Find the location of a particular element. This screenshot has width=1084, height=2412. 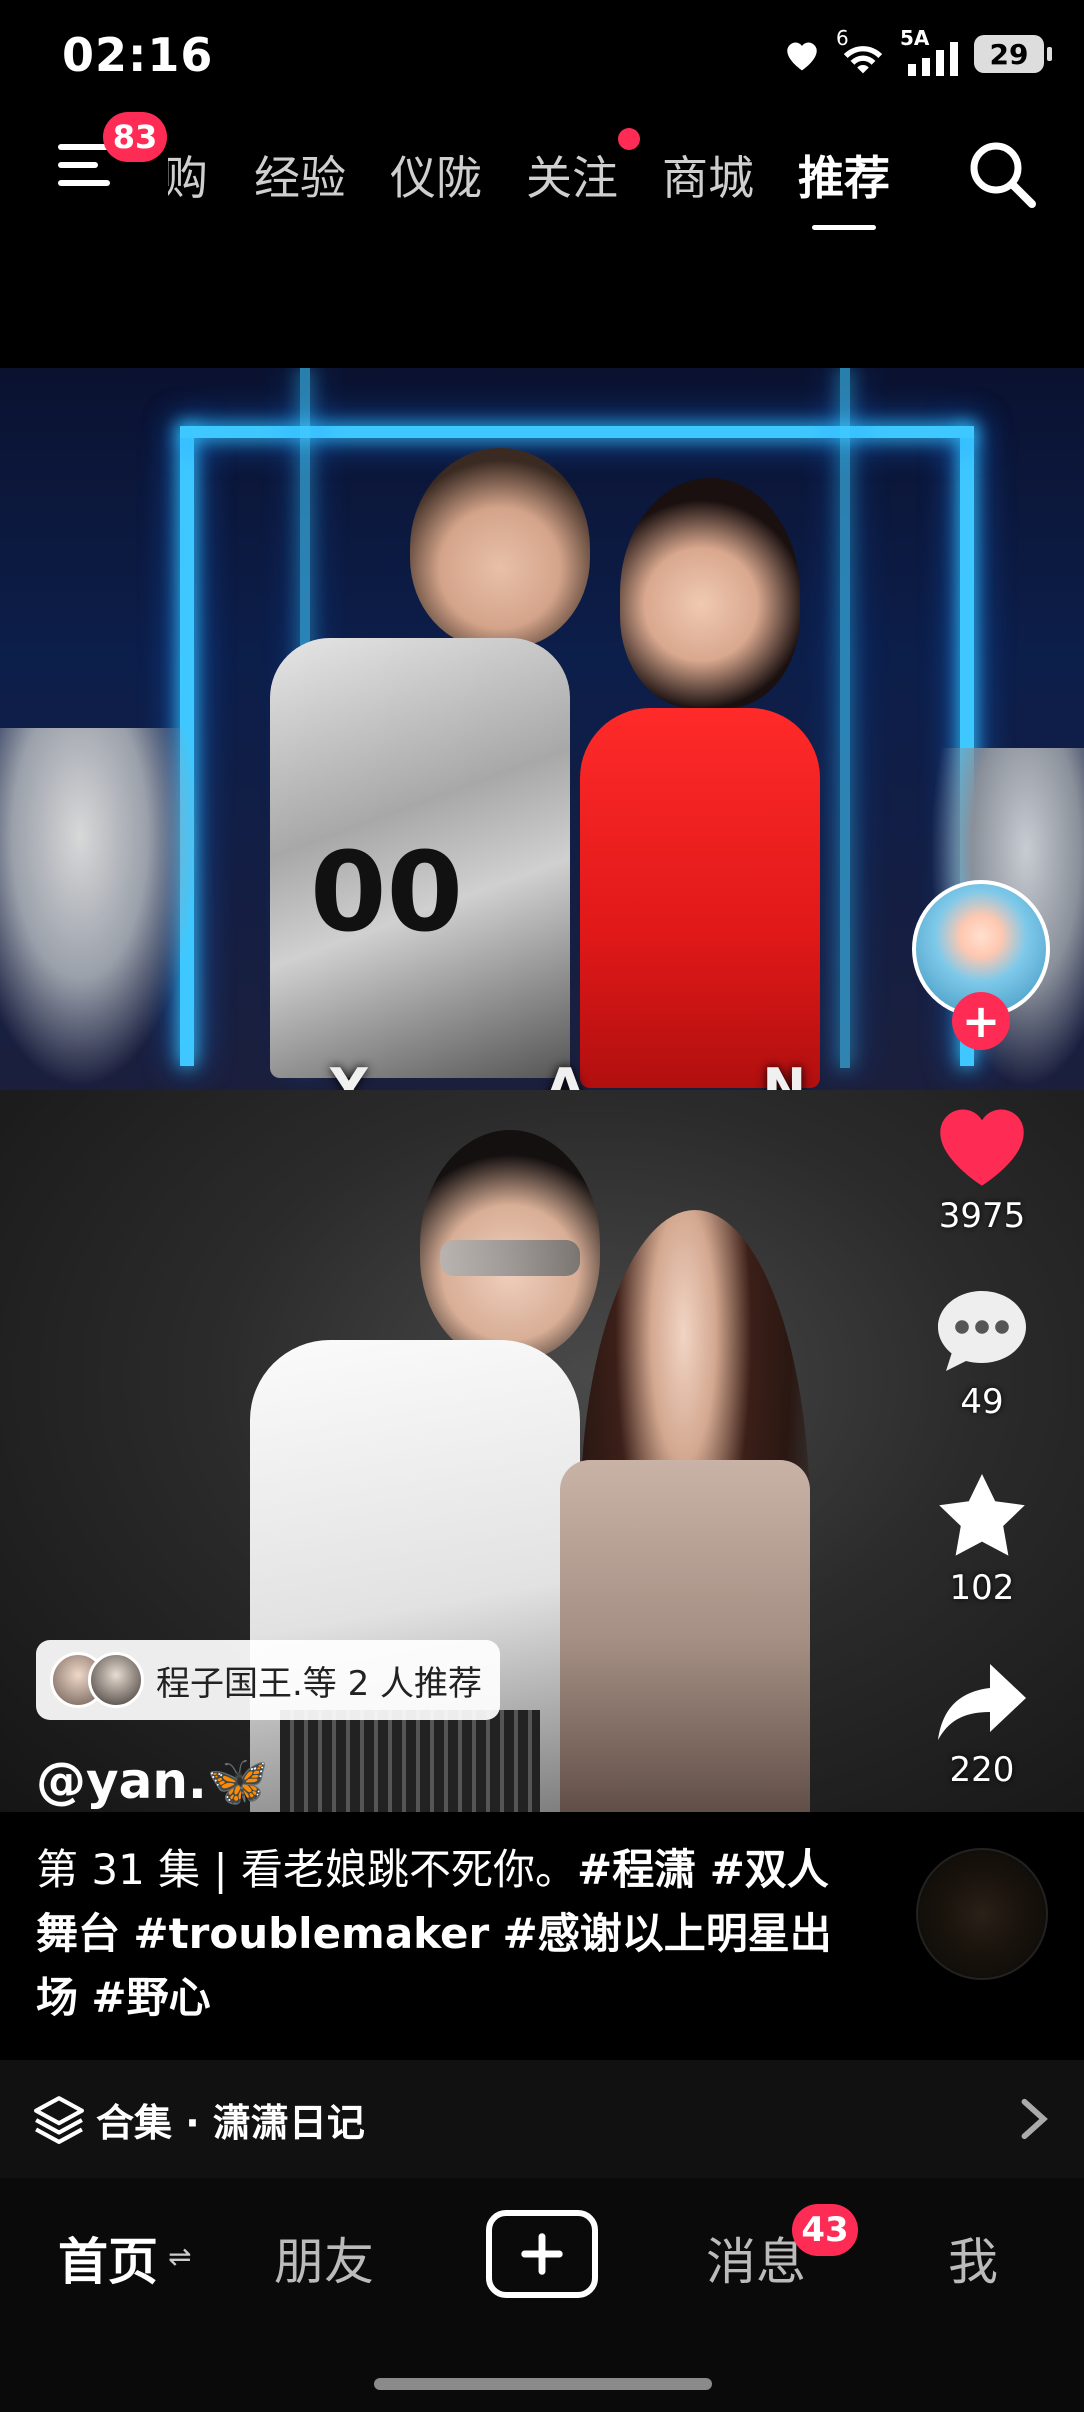

tab-label: 仪陇 is located at coordinates (436, 178).